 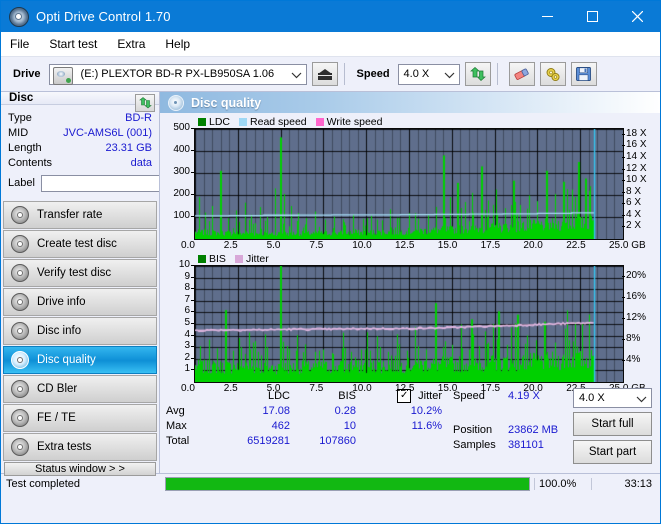 I want to click on sidebar-item-transfer-rate: Transfer rate, so click(x=80, y=215).